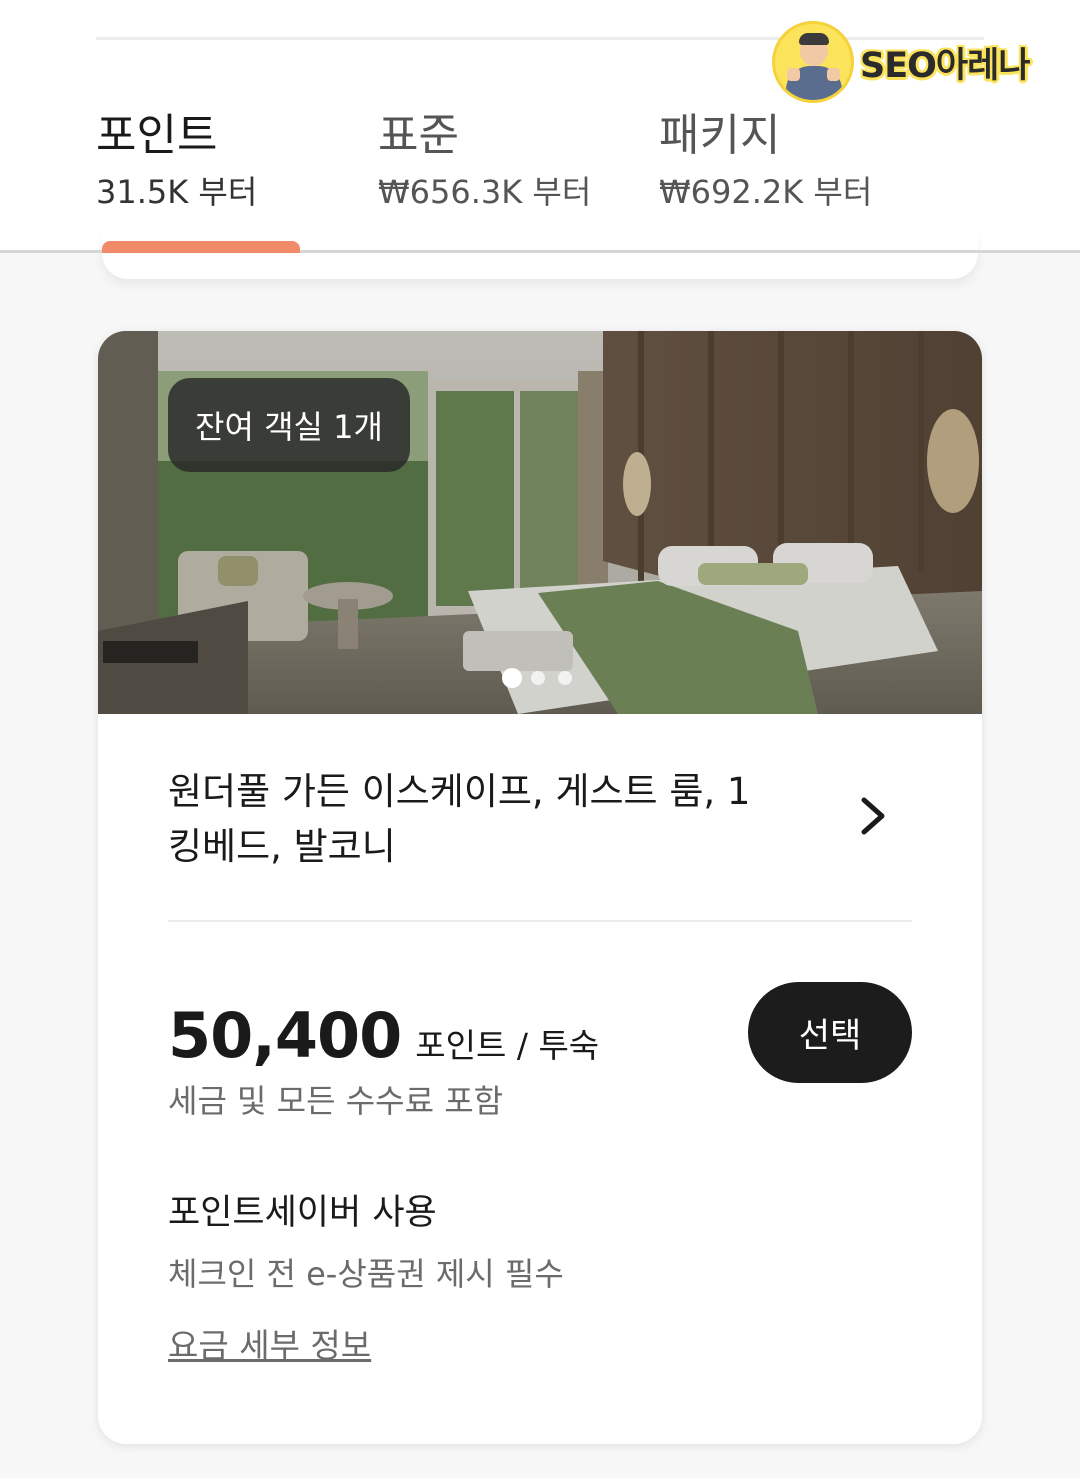 This screenshot has width=1080, height=1478. What do you see at coordinates (548, 819) in the screenshot?
I see `room-title-link: 원더풀 가든 이스케이프, 게스트 룸, 1 킹베드, 발코니` at bounding box center [548, 819].